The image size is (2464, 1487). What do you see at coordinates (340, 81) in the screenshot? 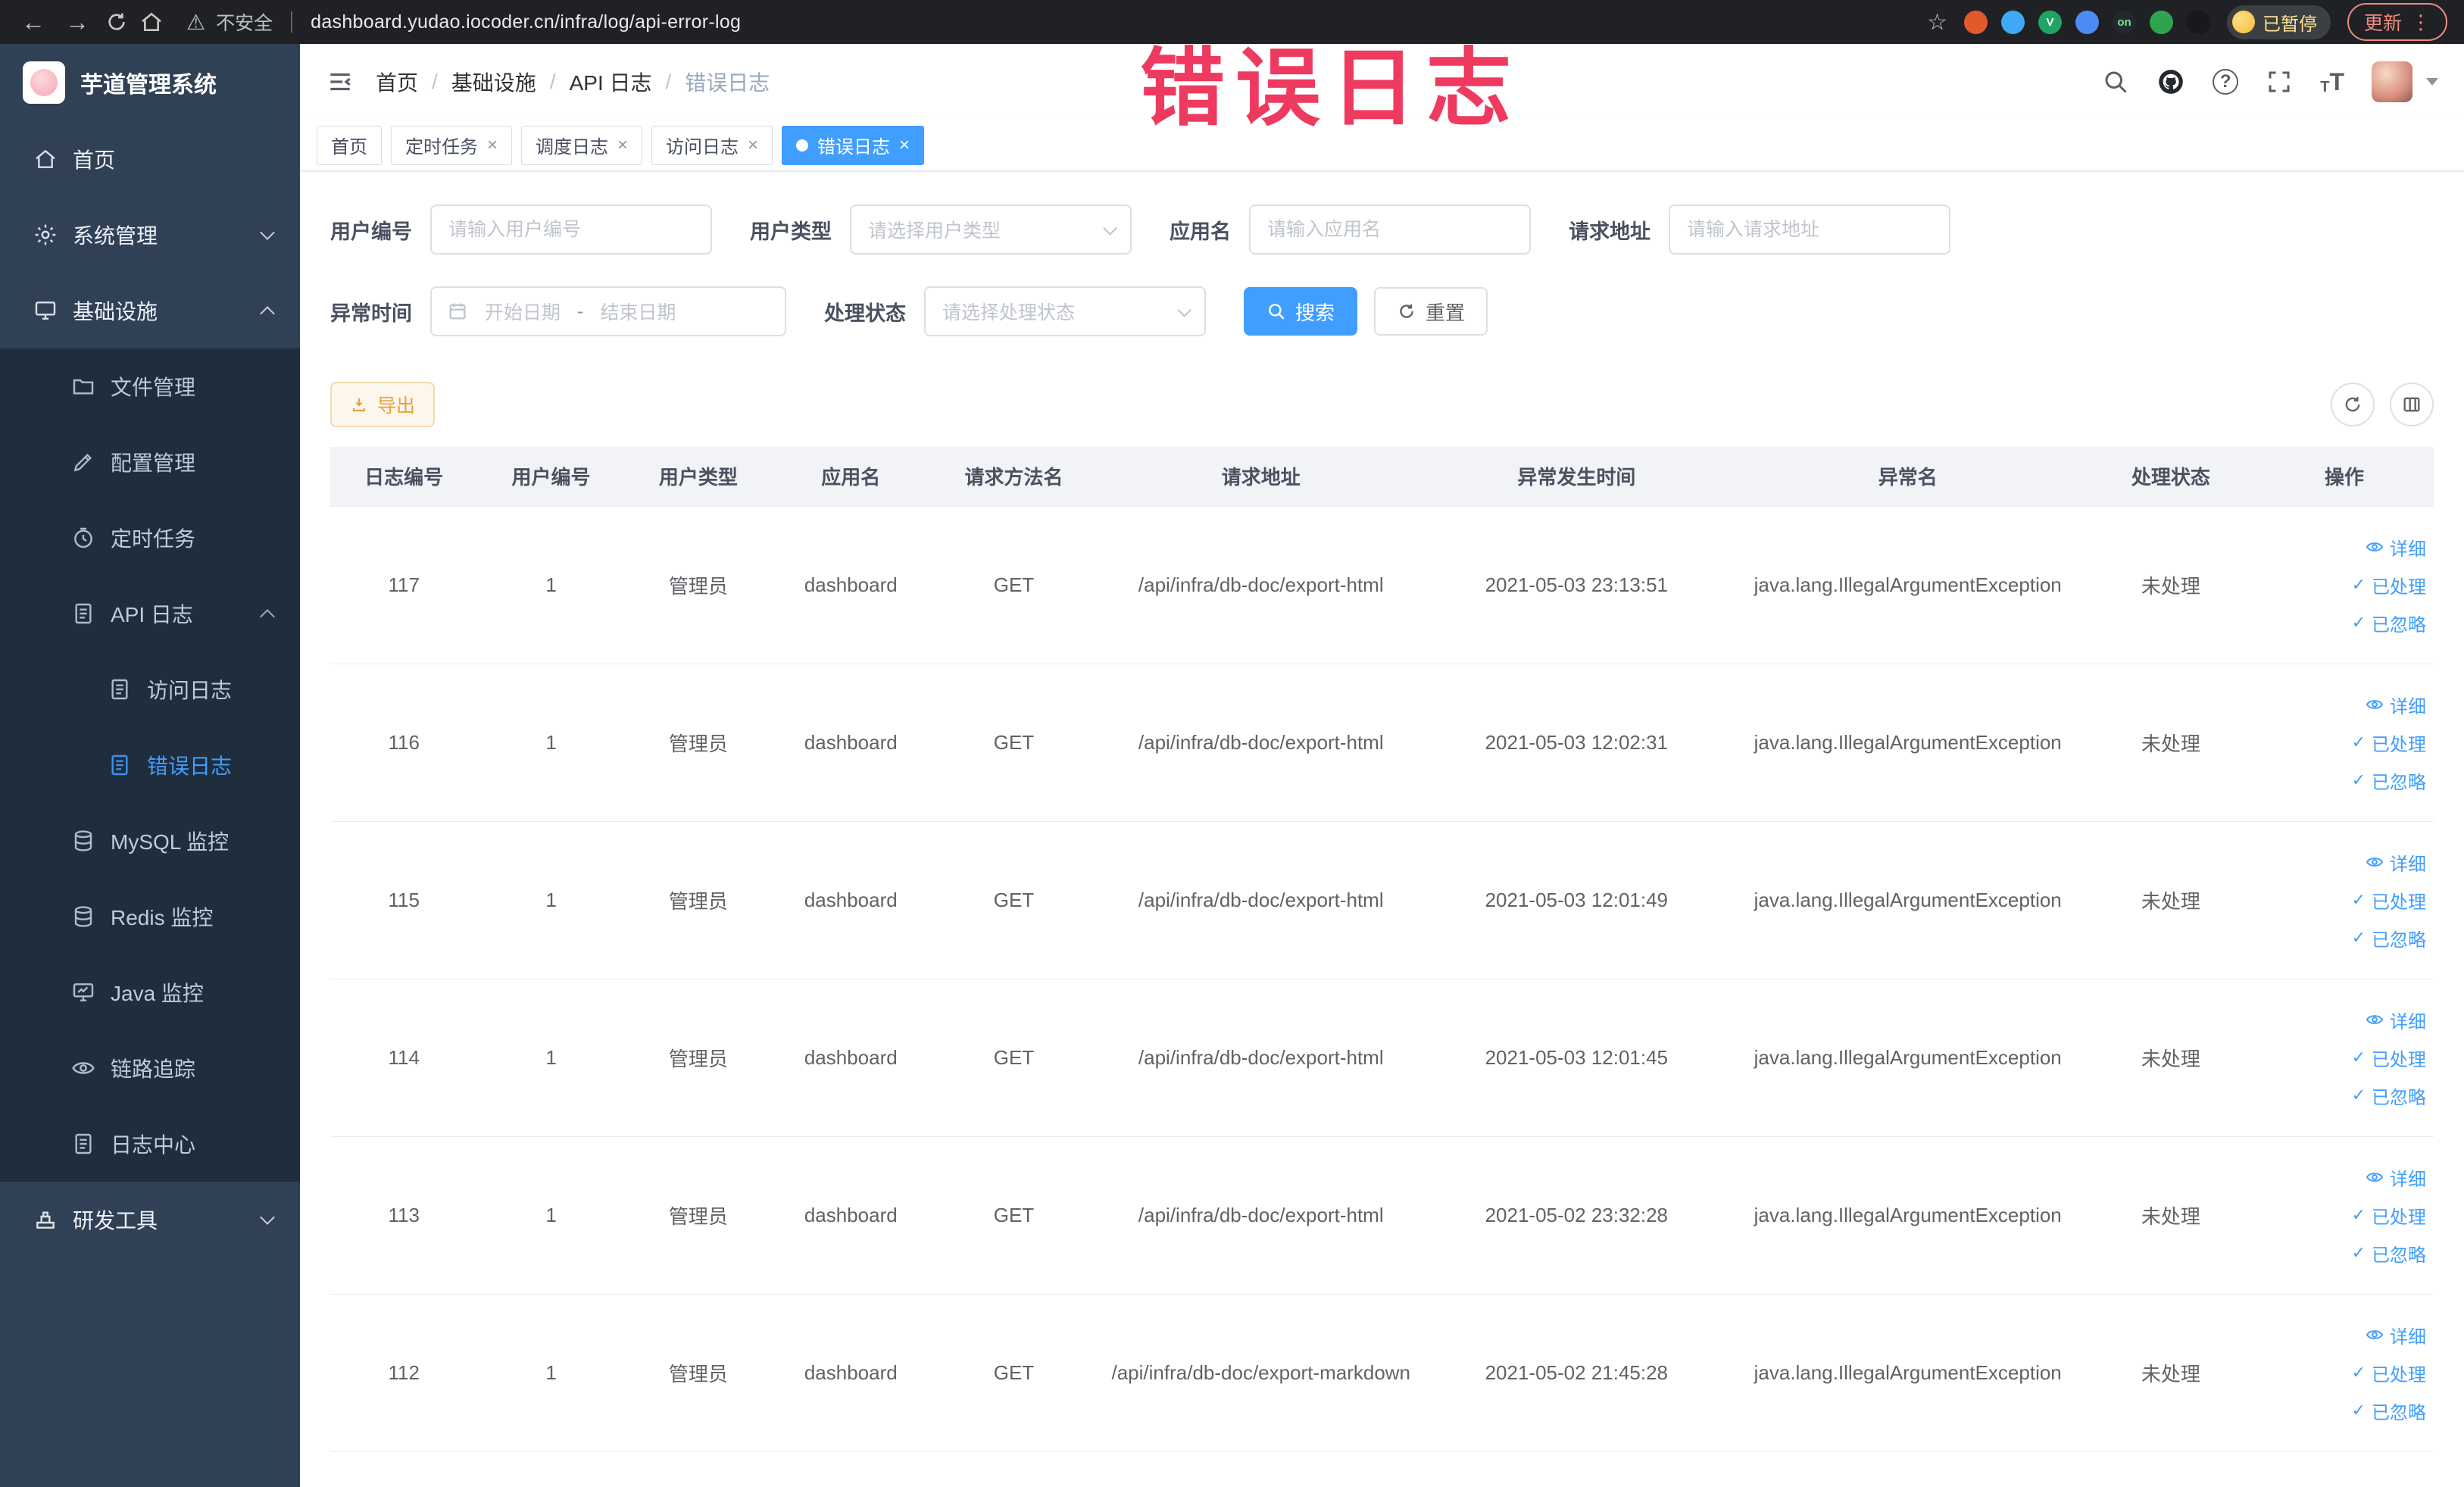
I see `sidebar-fold-icon` at bounding box center [340, 81].